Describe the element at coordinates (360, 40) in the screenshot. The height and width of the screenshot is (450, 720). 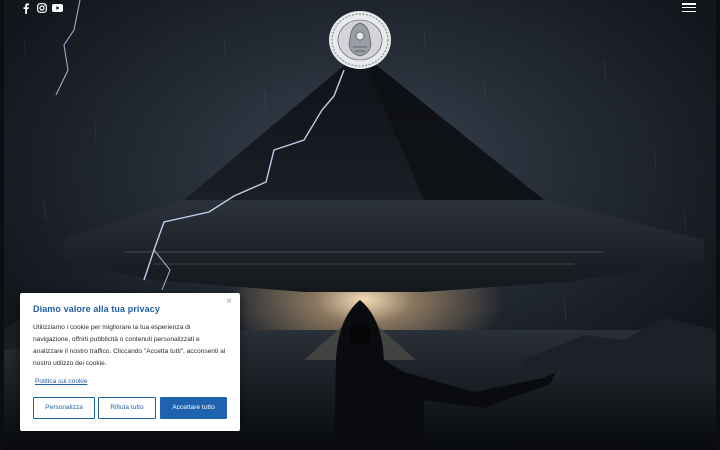
I see `ancient-seal-logo` at that location.